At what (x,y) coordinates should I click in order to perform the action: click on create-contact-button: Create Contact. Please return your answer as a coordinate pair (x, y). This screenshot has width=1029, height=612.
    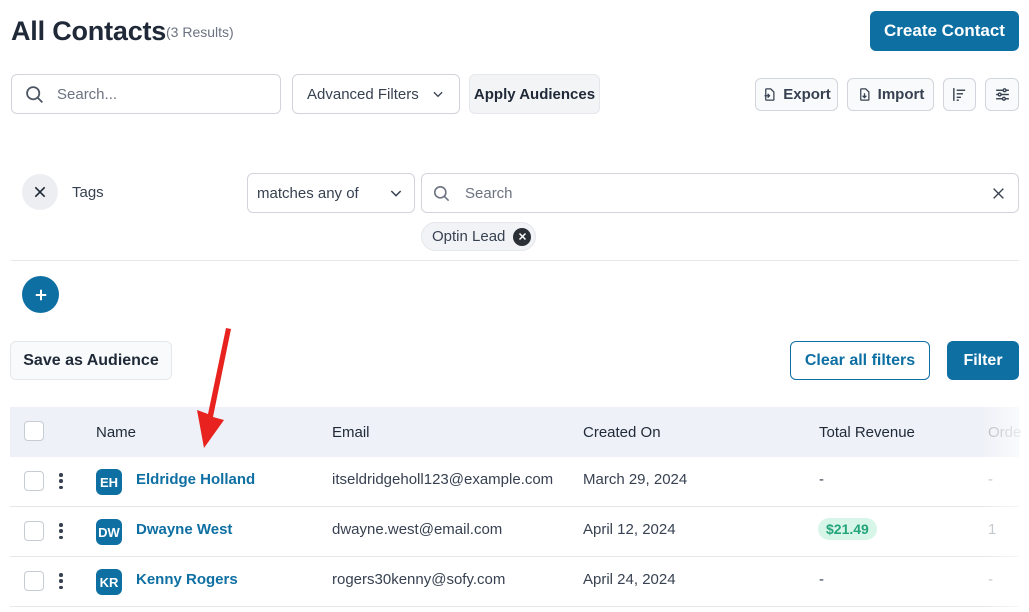
    Looking at the image, I should click on (944, 31).